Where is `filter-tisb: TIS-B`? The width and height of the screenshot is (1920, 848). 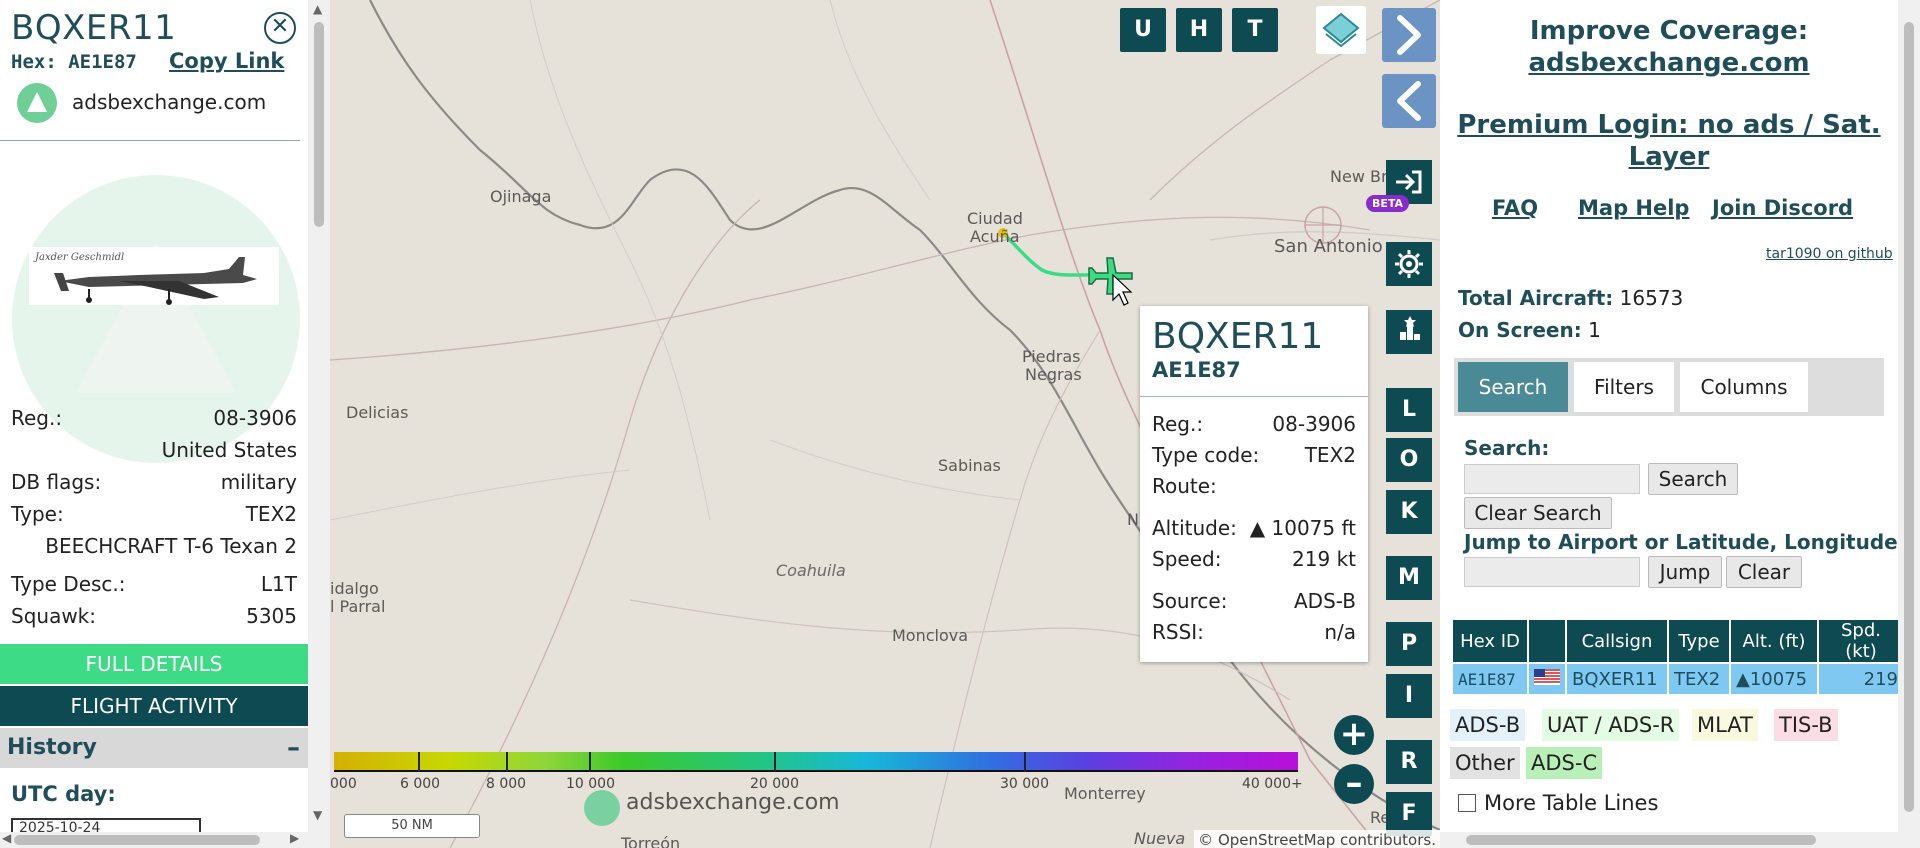
filter-tisb: TIS-B is located at coordinates (1806, 725).